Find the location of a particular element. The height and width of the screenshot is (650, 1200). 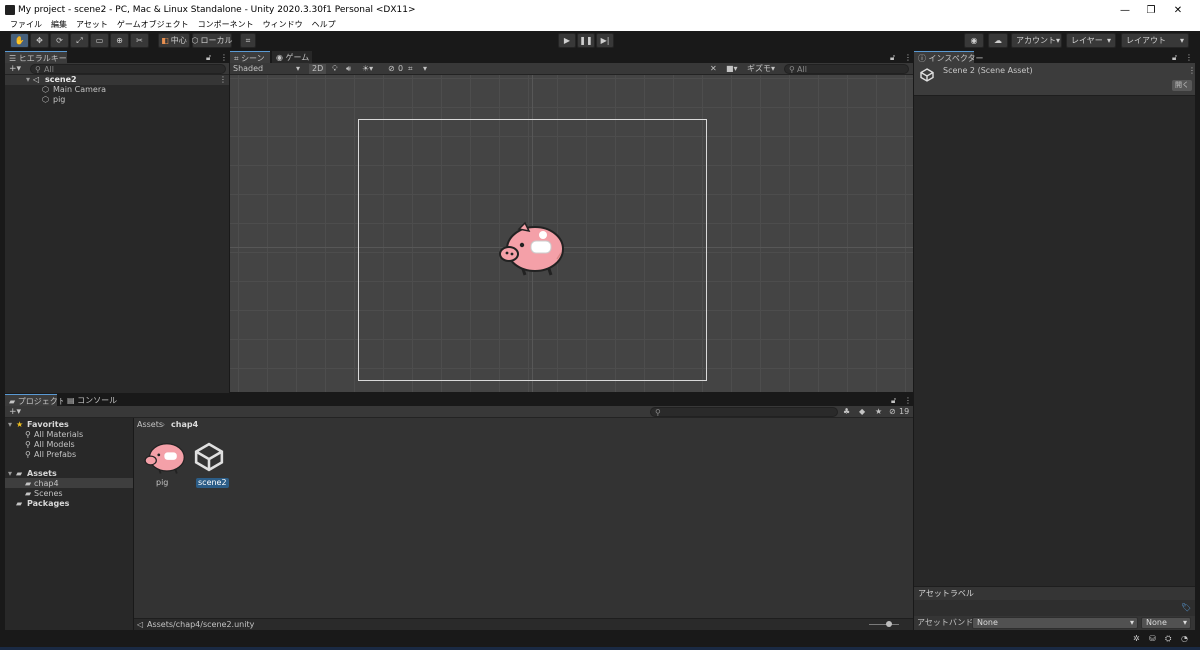

expand-arrow-icon: ▾ is located at coordinates (28, 79).